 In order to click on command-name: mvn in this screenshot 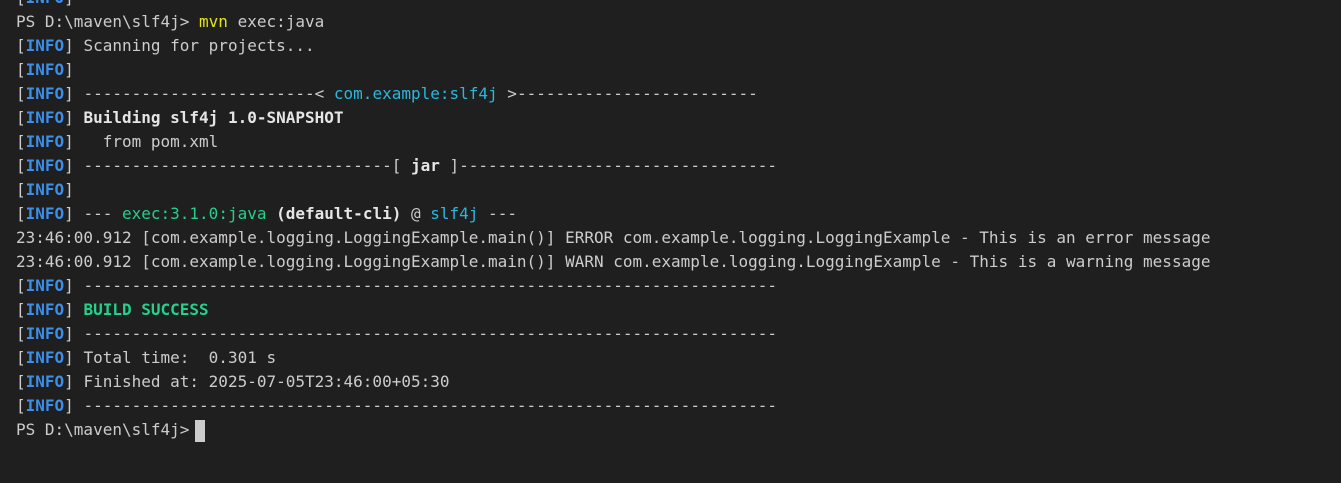, I will do `click(213, 21)`.